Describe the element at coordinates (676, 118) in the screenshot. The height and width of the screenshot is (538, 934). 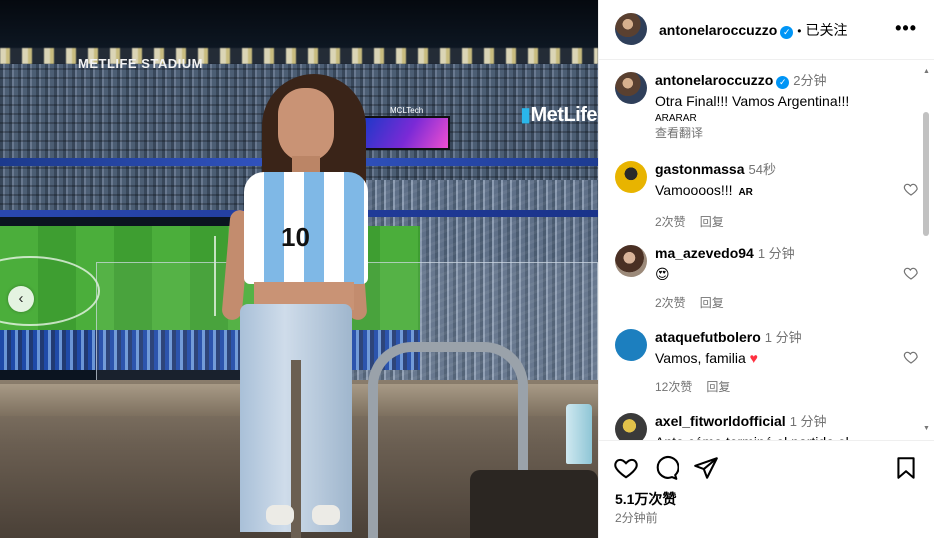
I see `caption-flags: ARARAR` at that location.